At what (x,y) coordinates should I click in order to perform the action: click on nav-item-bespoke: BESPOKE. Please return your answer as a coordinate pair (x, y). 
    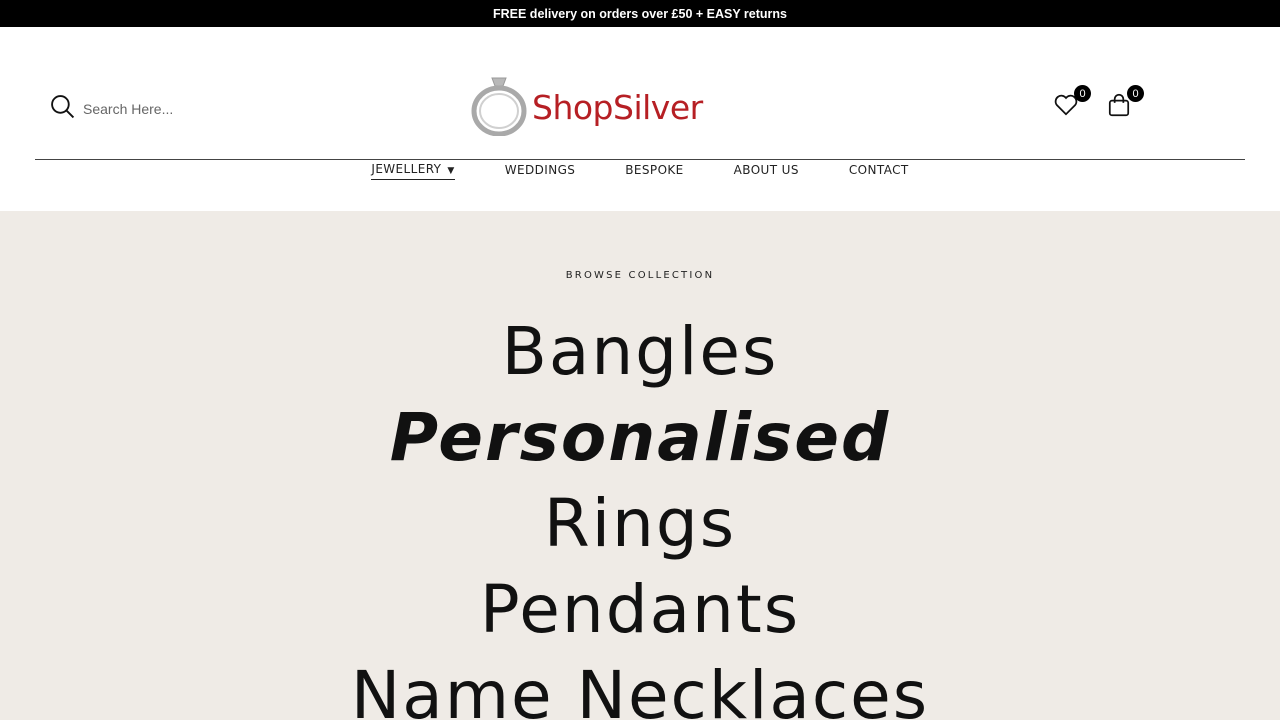
    Looking at the image, I should click on (654, 171).